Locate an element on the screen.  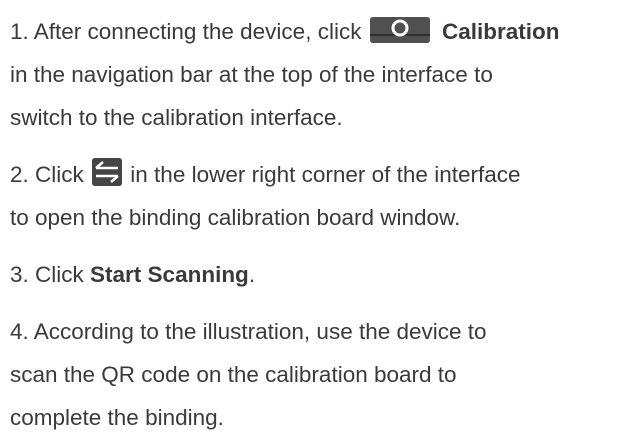
step-1-text-pre: After connecting the device, click is located at coordinates (200, 31).